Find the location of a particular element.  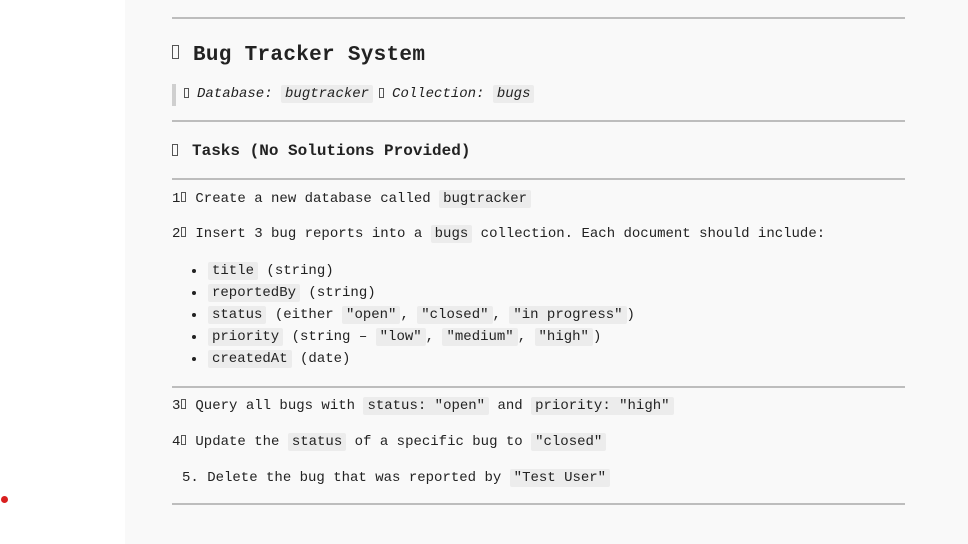

step-number: 2 is located at coordinates (183, 234).